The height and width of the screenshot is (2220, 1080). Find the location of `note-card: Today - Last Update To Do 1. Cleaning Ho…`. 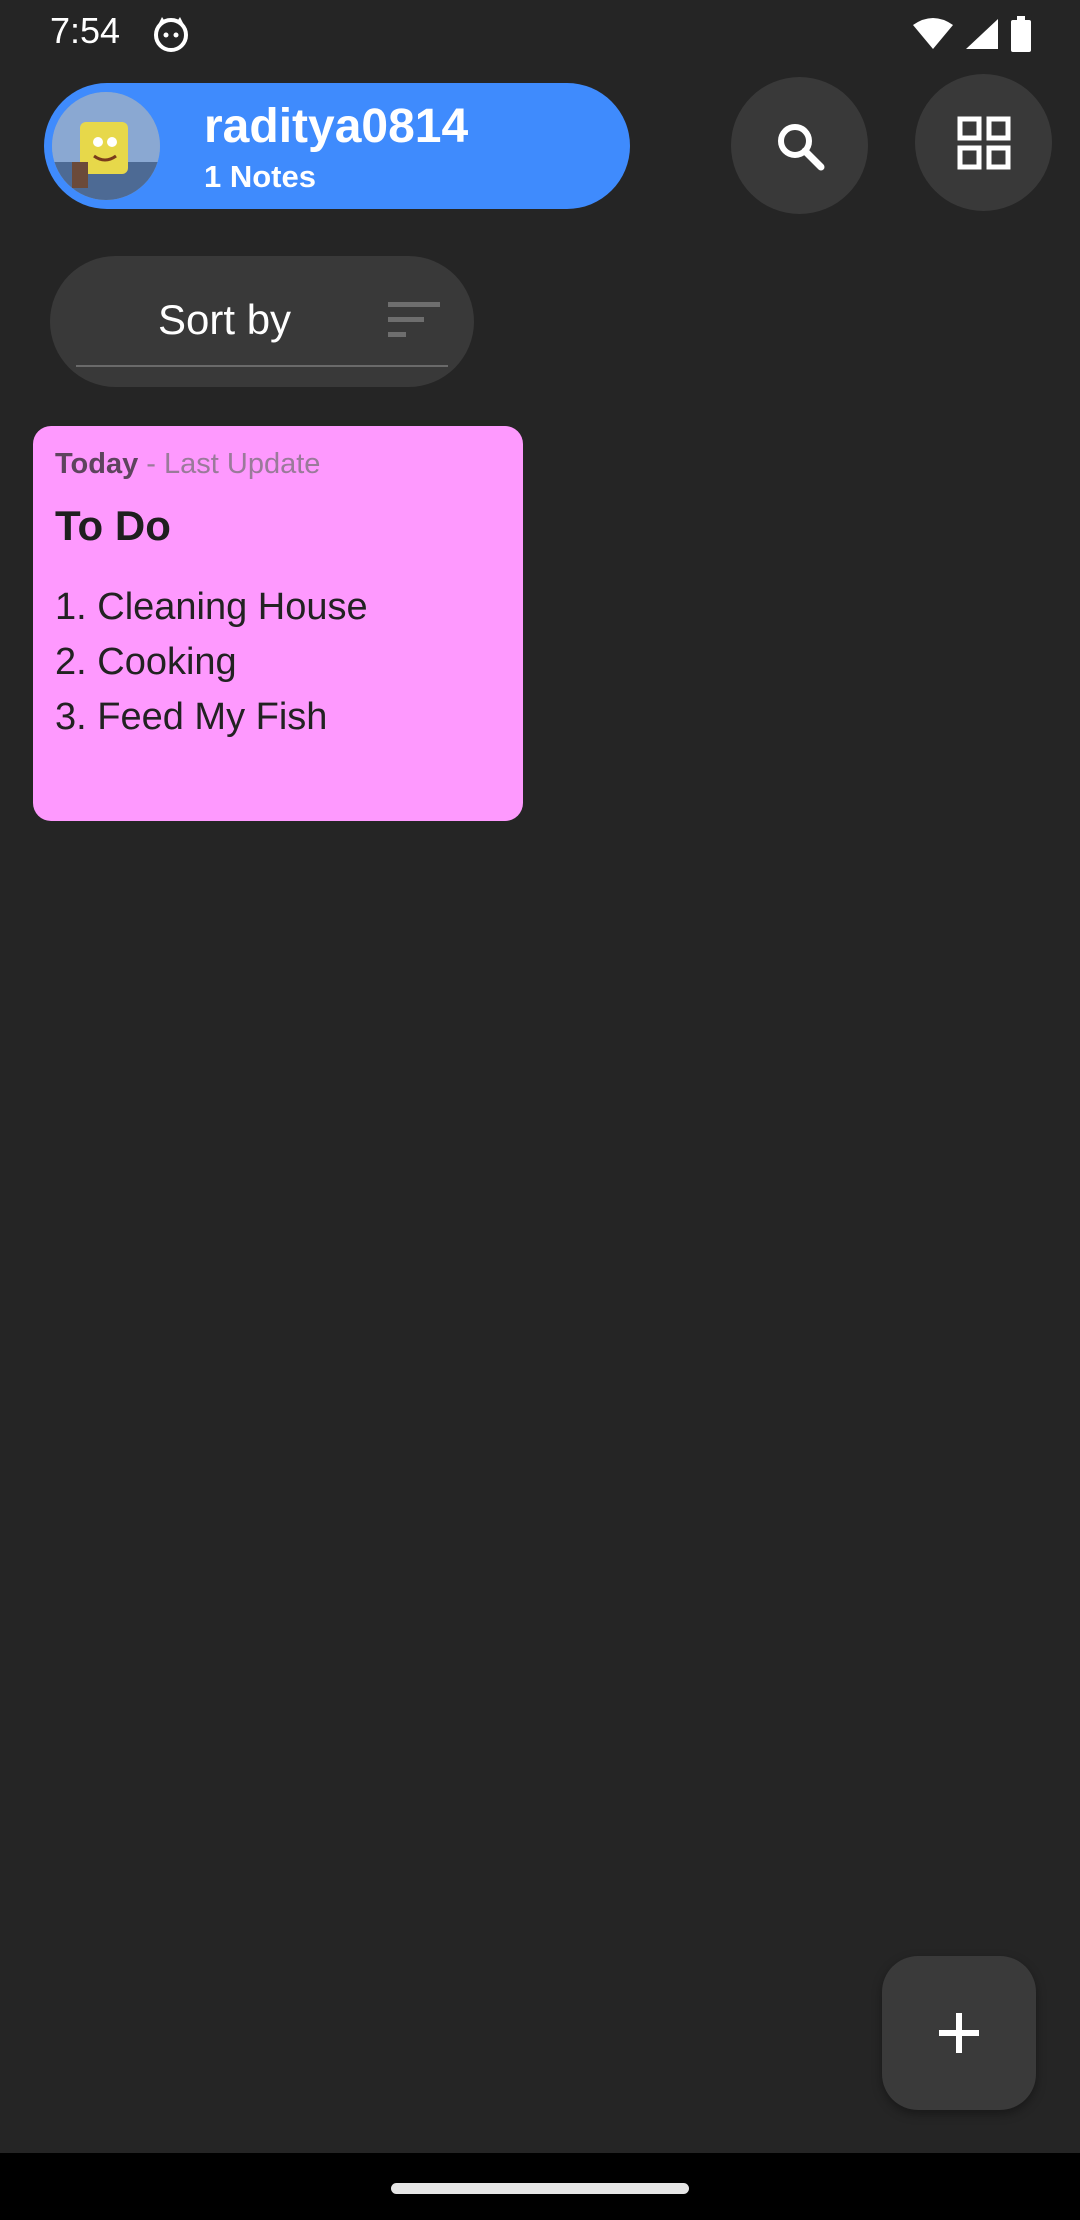

note-card: Today - Last Update To Do 1. Cleaning Ho… is located at coordinates (278, 623).